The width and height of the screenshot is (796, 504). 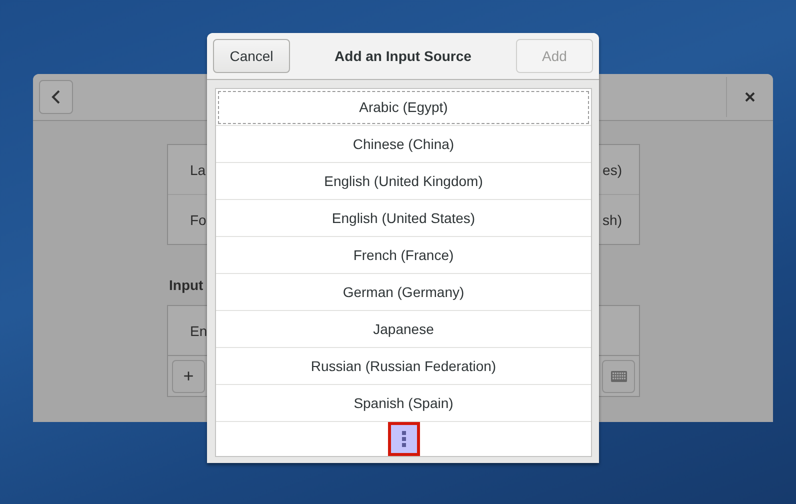 What do you see at coordinates (199, 330) in the screenshot?
I see `row-label: En` at bounding box center [199, 330].